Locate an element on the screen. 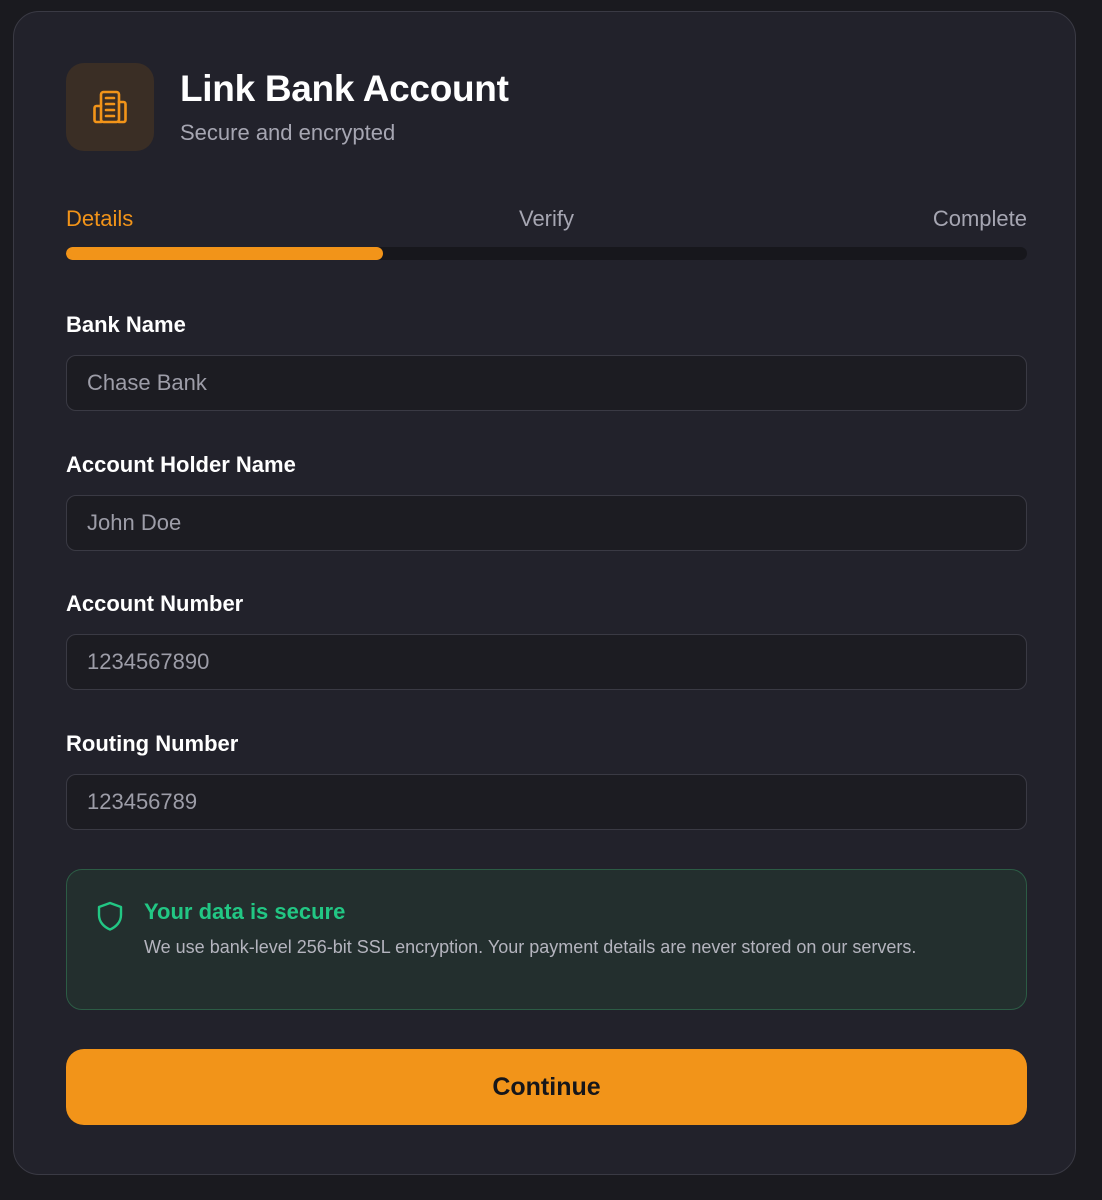 The width and height of the screenshot is (1102, 1200). continue-button: Continue is located at coordinates (546, 1087).